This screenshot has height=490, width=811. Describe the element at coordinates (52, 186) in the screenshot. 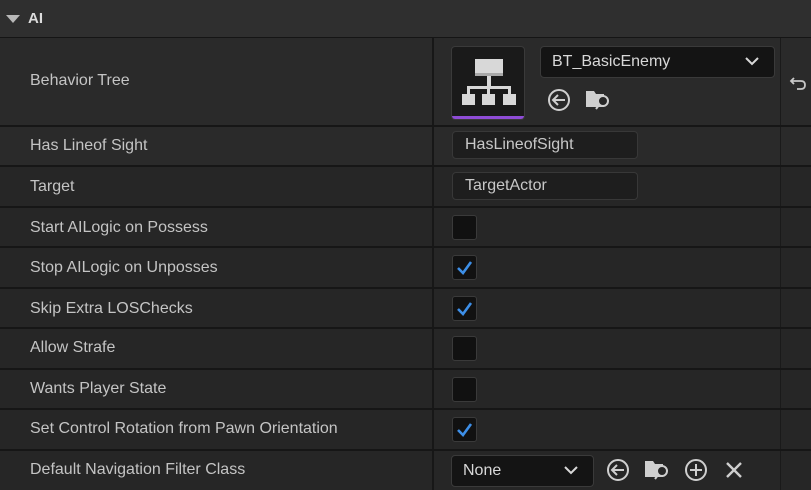

I see `target-label: Target` at that location.